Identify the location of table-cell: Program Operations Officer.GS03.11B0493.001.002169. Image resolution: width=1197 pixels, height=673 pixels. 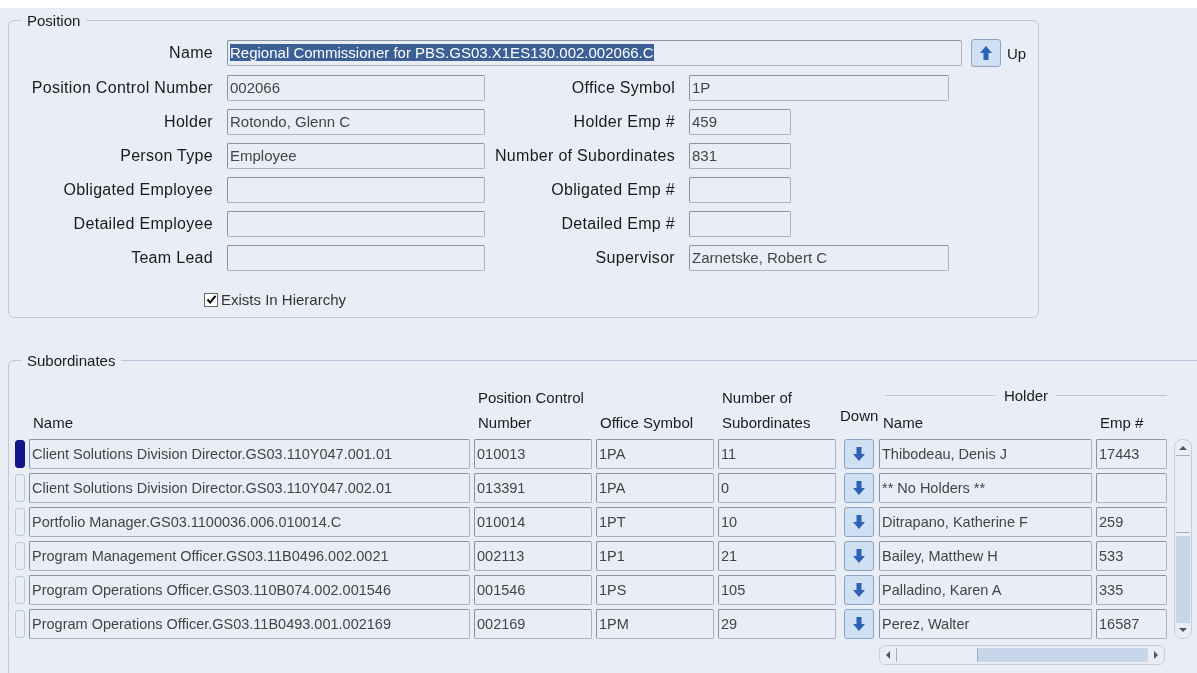
(249, 624).